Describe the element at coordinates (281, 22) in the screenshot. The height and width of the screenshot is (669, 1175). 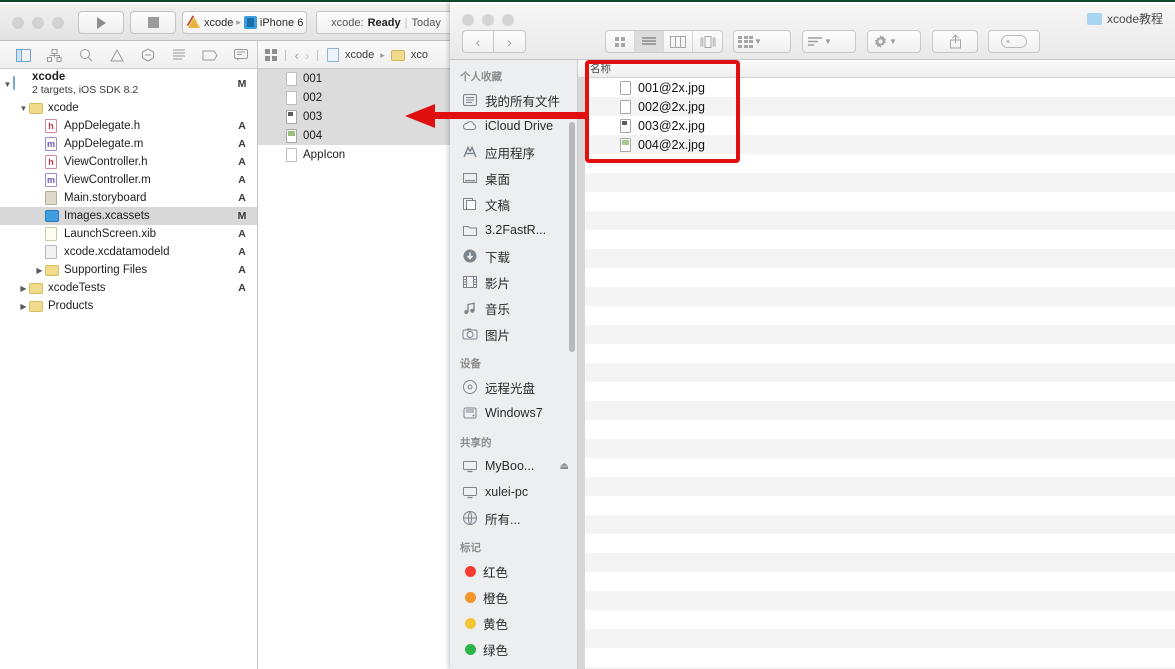
I see `scheme-device-label: iPhone 6` at that location.